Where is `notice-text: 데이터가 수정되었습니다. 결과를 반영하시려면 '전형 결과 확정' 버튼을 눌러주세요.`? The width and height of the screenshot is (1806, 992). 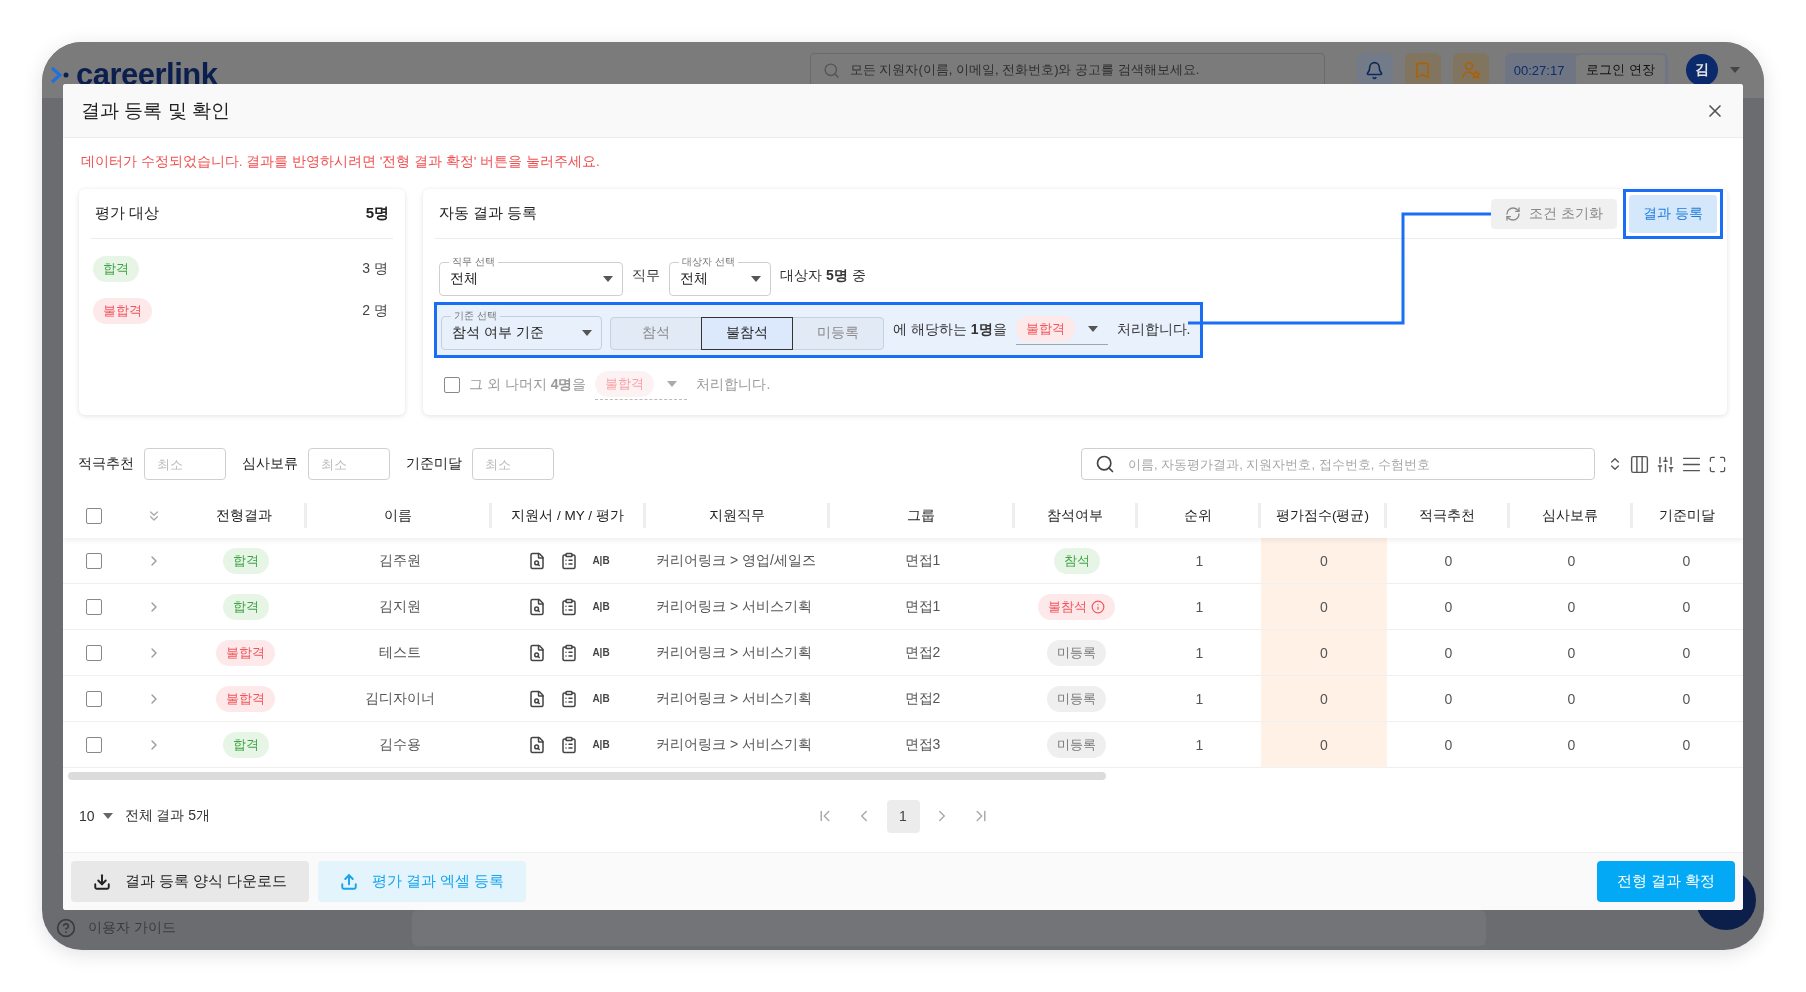
notice-text: 데이터가 수정되었습니다. 결과를 반영하시려면 '전형 결과 확정' 버튼을 눌러주세요. is located at coordinates (340, 162).